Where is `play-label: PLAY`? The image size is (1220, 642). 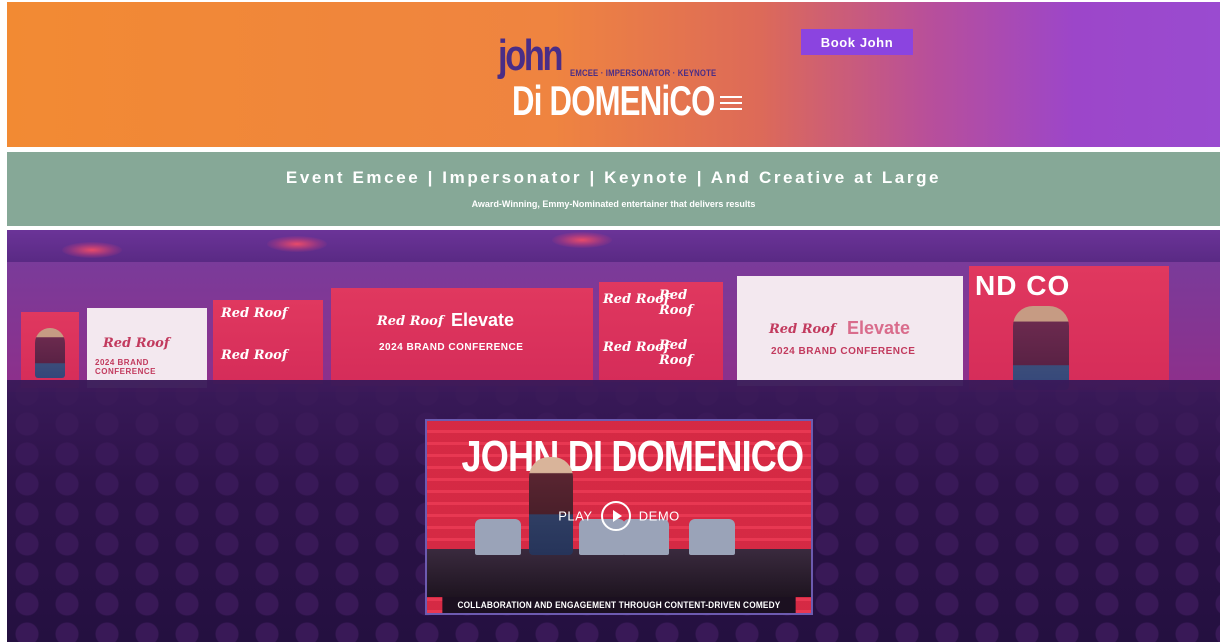 play-label: PLAY is located at coordinates (575, 516).